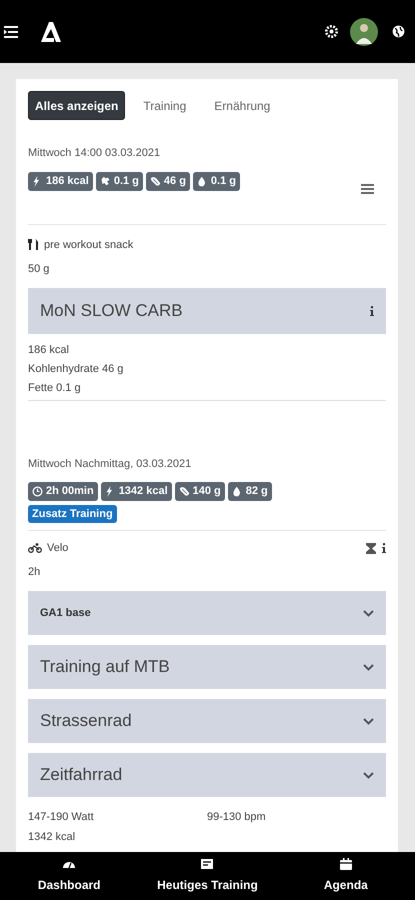 The image size is (415, 900). Describe the element at coordinates (242, 105) in the screenshot. I see `tab: Ernährung` at that location.